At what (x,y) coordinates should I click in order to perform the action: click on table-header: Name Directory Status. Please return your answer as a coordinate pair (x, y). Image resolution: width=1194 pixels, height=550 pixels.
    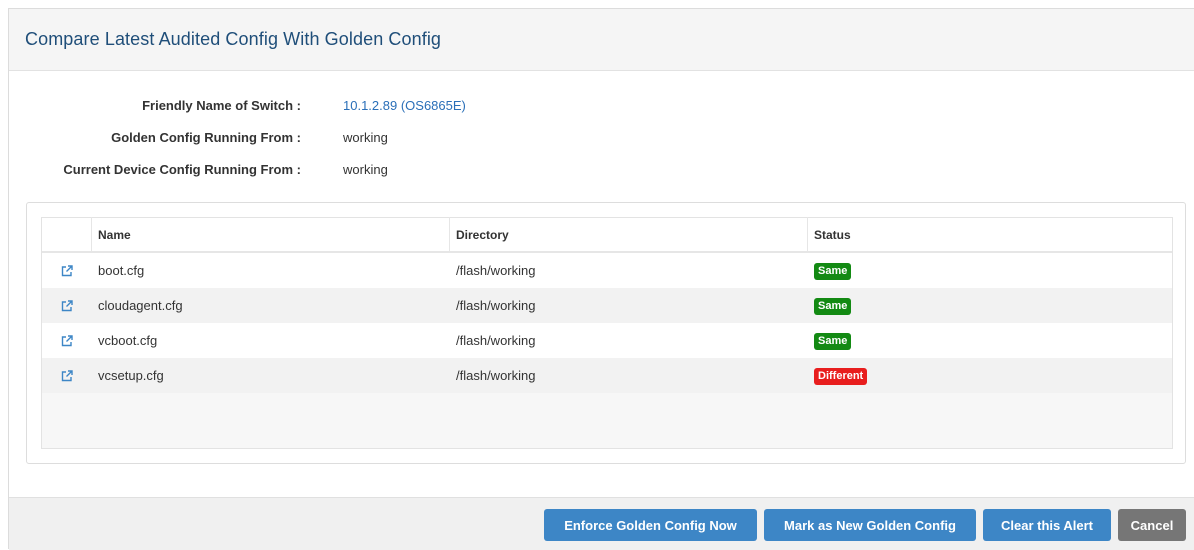
    Looking at the image, I should click on (607, 235).